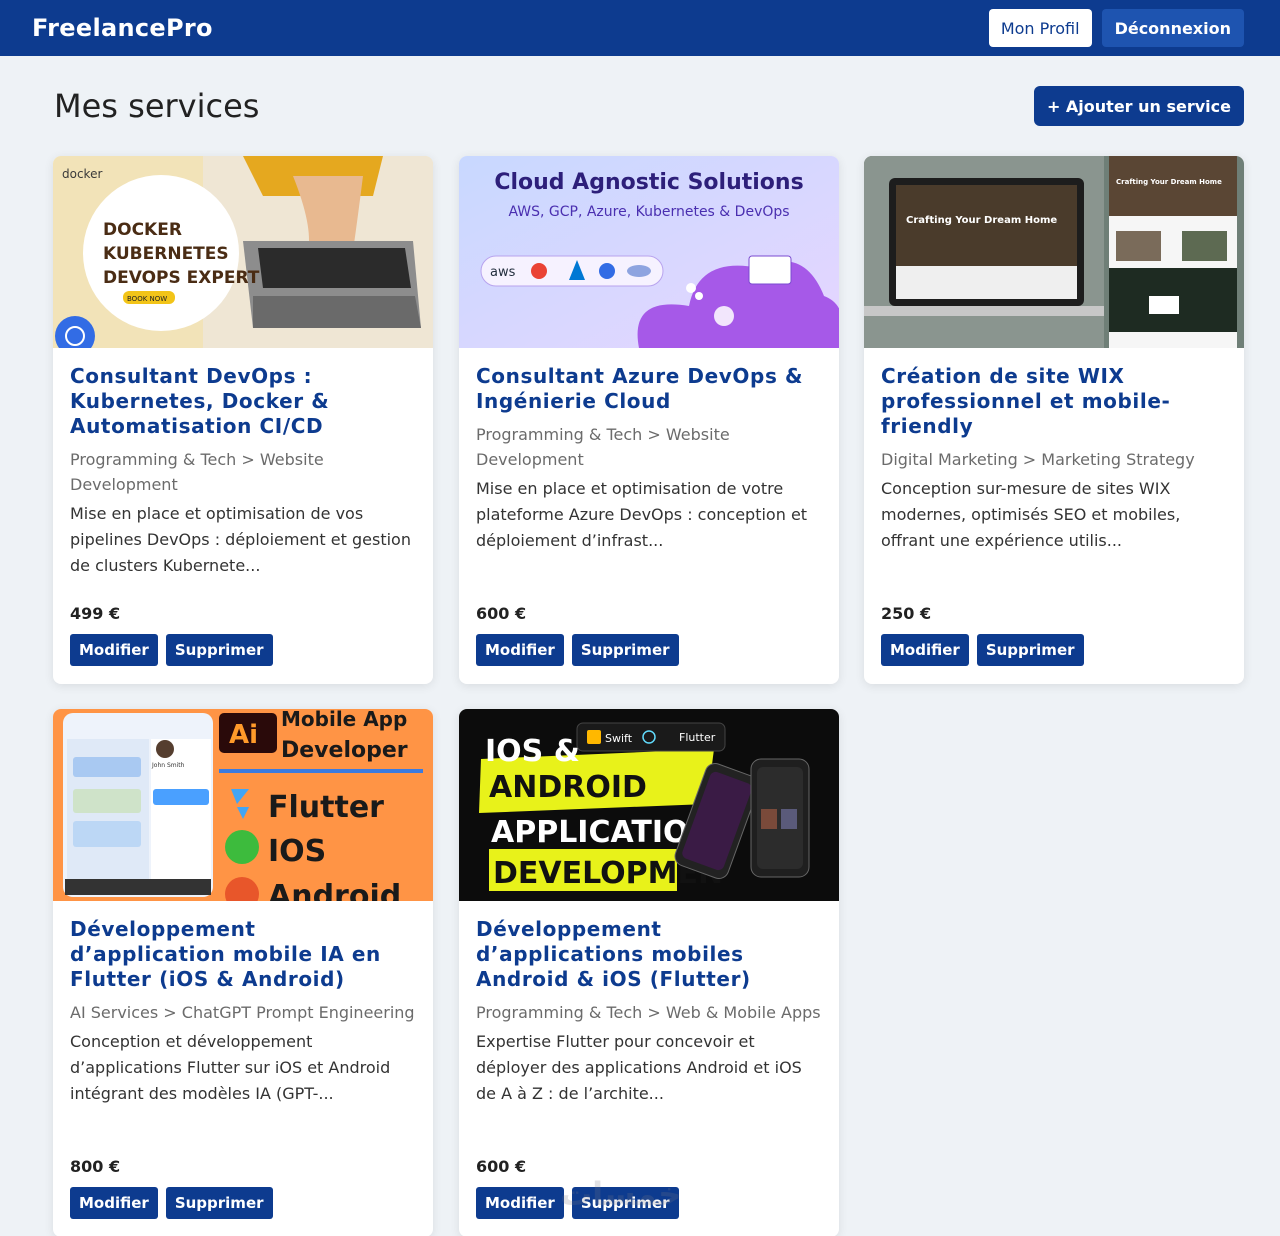 This screenshot has width=1280, height=1236. Describe the element at coordinates (607, 271) in the screenshot. I see `kubernetes-icon` at that location.